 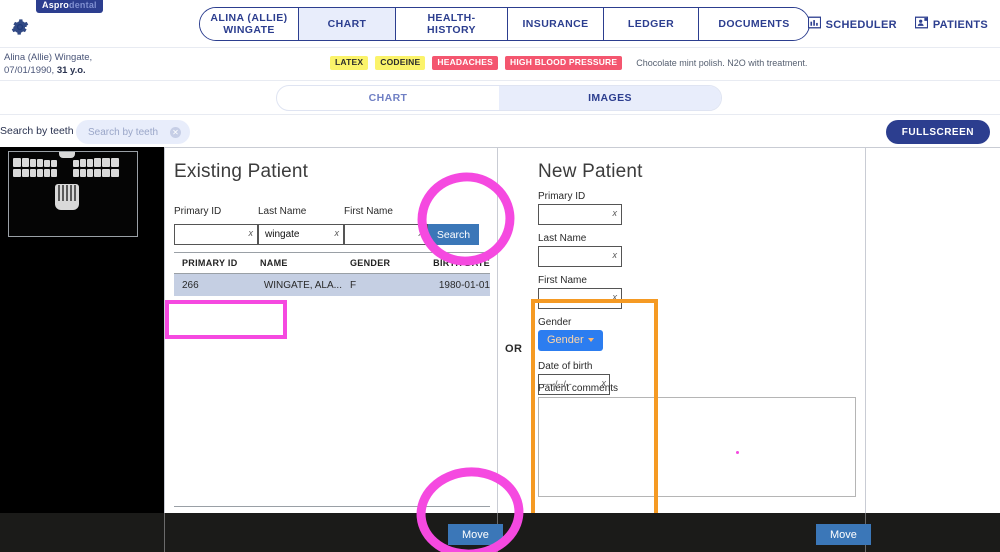 I want to click on primary-id-field-wrap: x, so click(x=216, y=234).